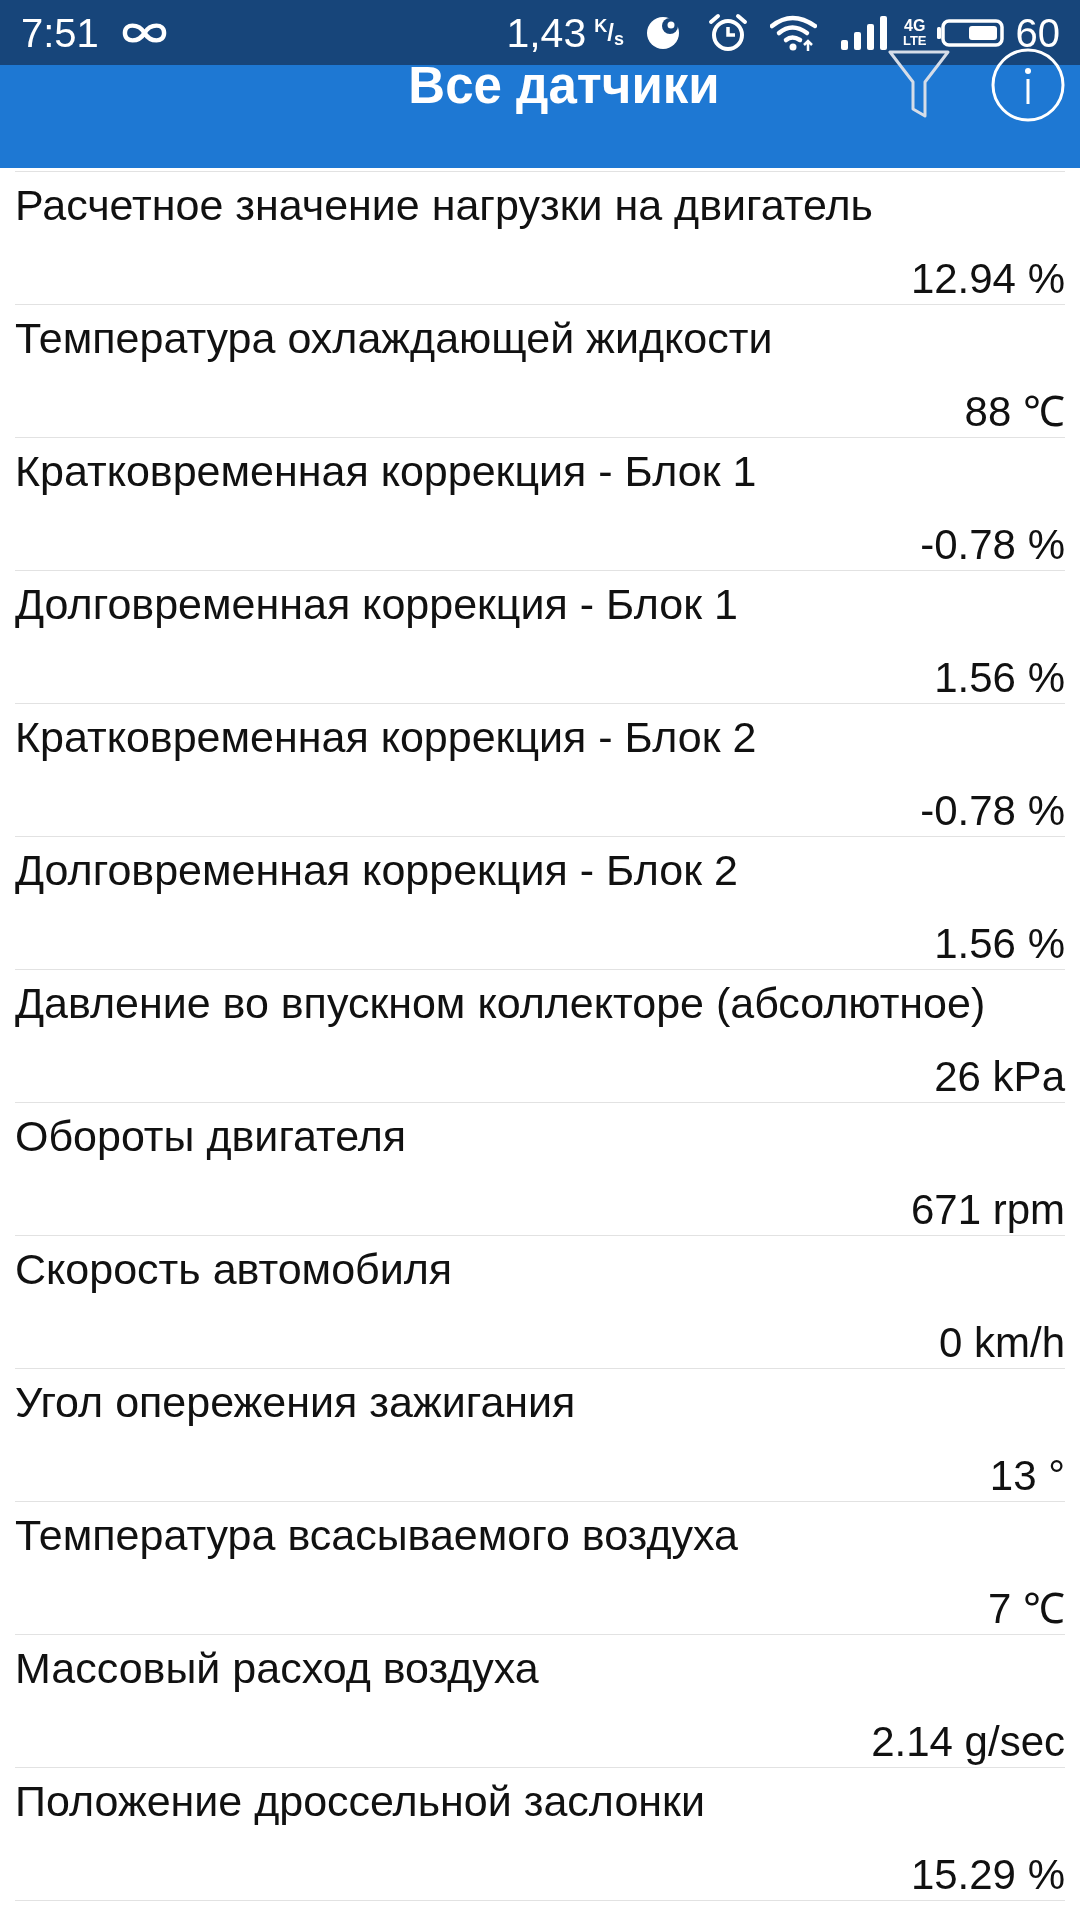 Image resolution: width=1080 pixels, height=1920 pixels. What do you see at coordinates (914, 41) in the screenshot?
I see `network-subtype: LTE` at bounding box center [914, 41].